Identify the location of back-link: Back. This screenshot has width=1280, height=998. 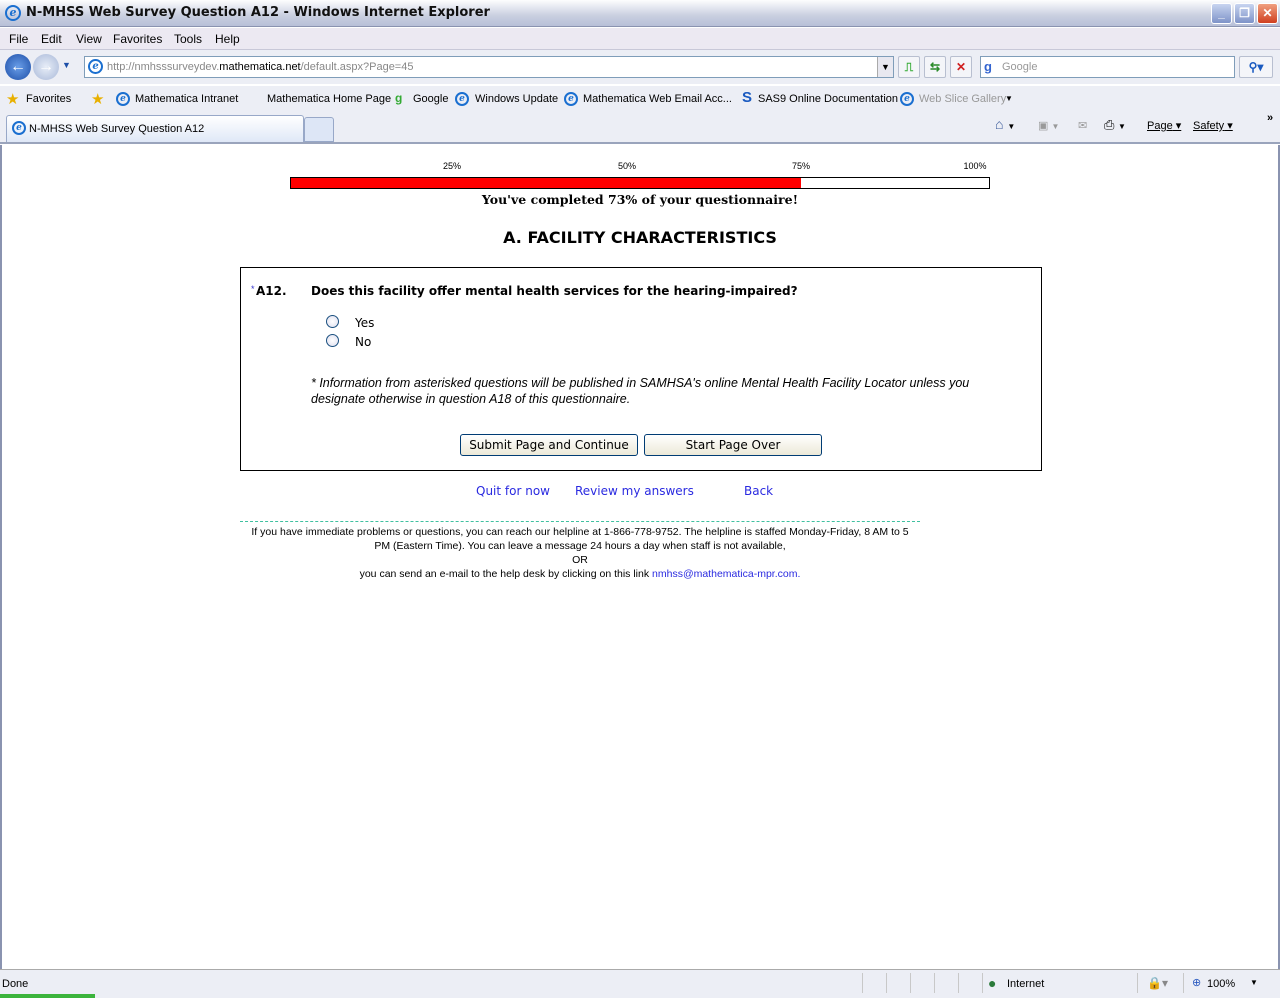
(758, 491).